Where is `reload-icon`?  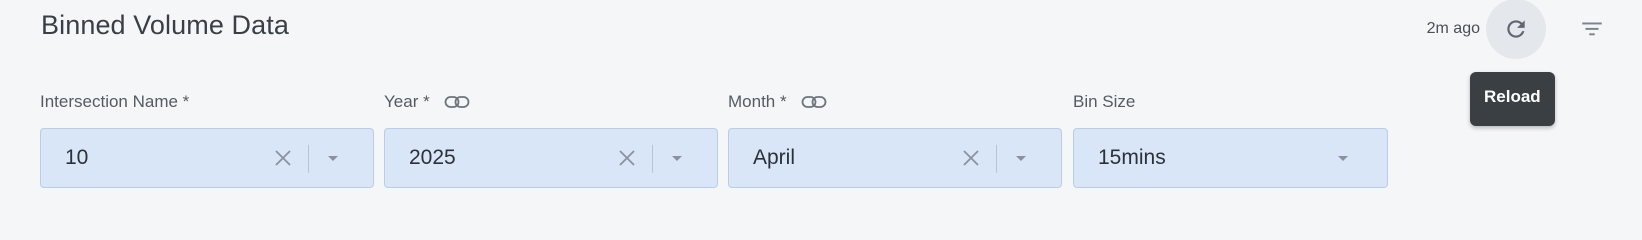 reload-icon is located at coordinates (1516, 29).